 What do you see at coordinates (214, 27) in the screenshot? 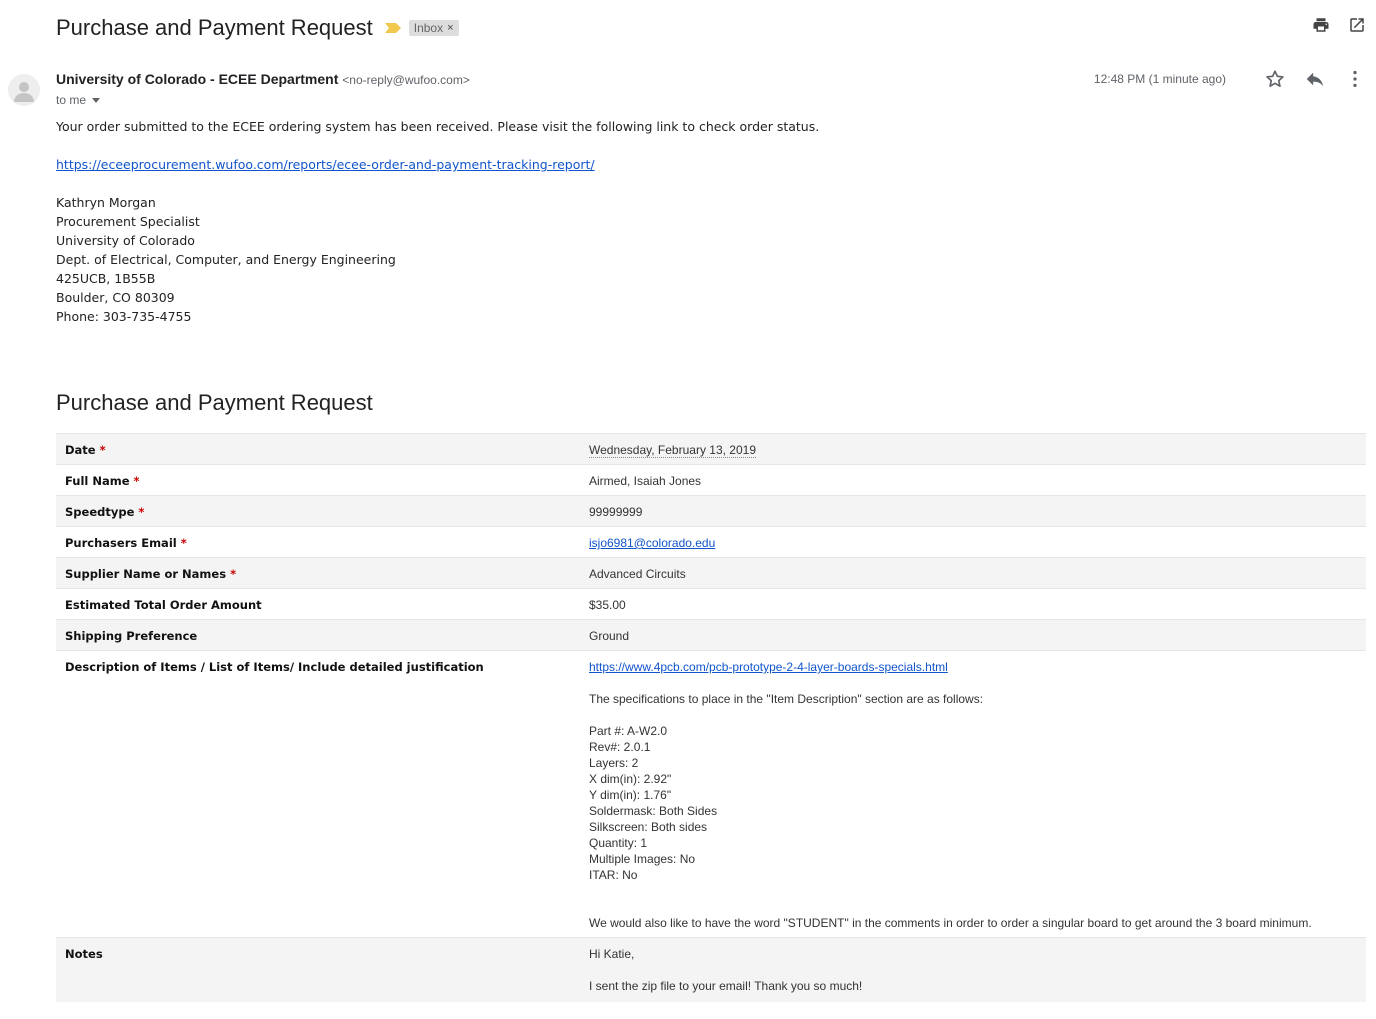
I see `email-subject: Purchase and Payment Request` at bounding box center [214, 27].